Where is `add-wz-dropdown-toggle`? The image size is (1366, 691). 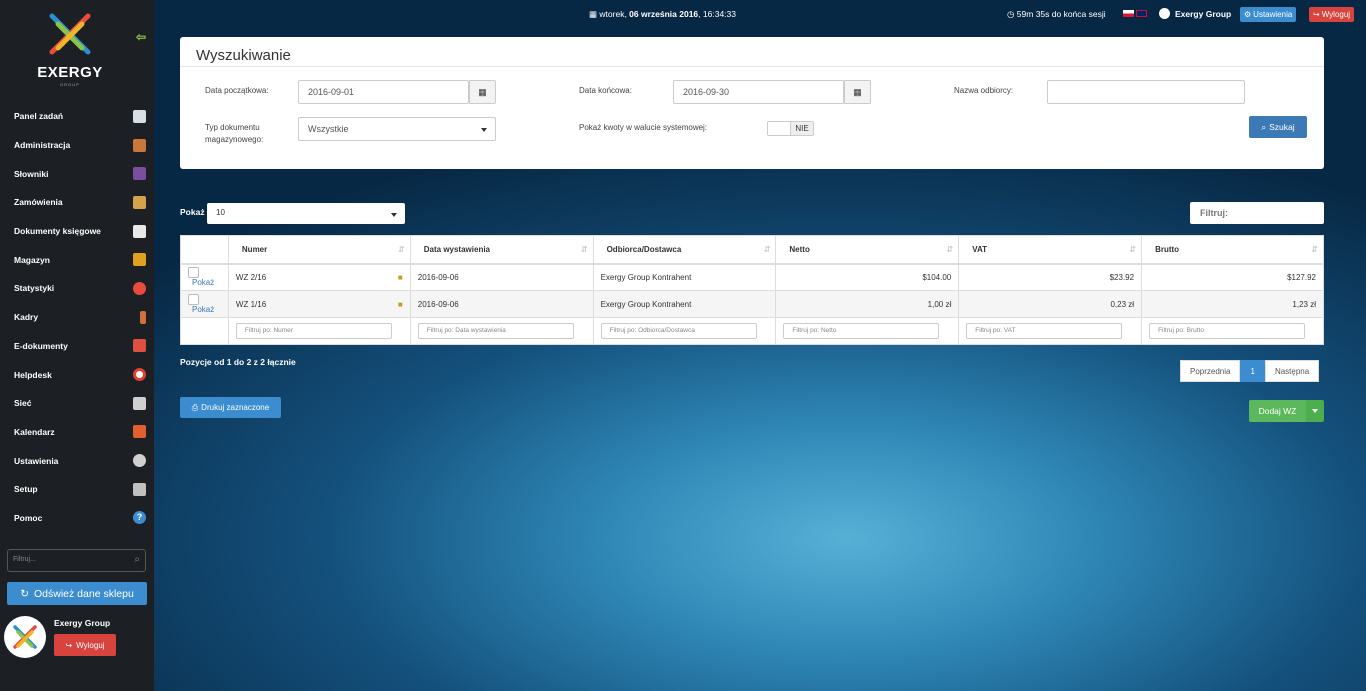 add-wz-dropdown-toggle is located at coordinates (1315, 411).